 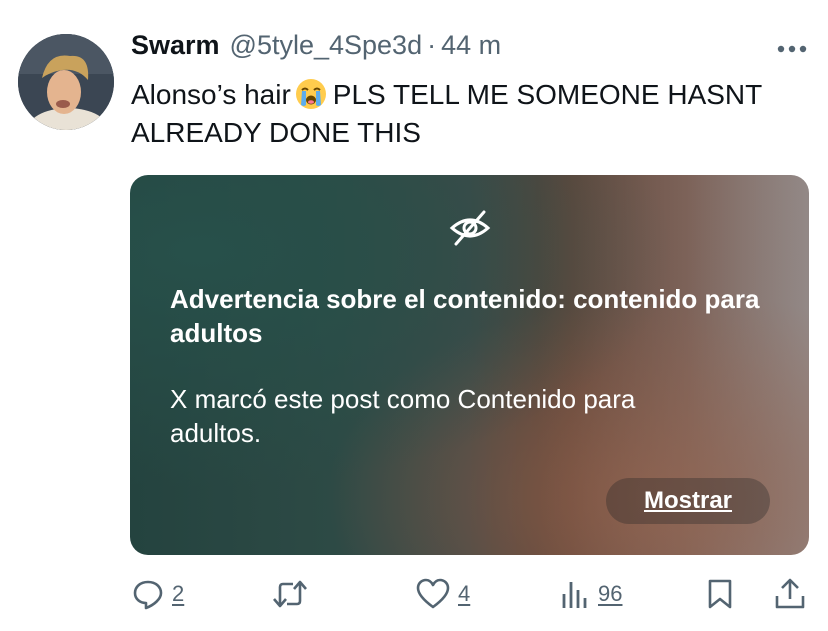 I want to click on heart-icon, so click(x=433, y=594).